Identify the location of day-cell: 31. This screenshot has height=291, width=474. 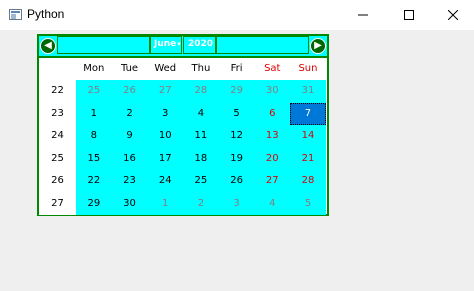
(308, 91).